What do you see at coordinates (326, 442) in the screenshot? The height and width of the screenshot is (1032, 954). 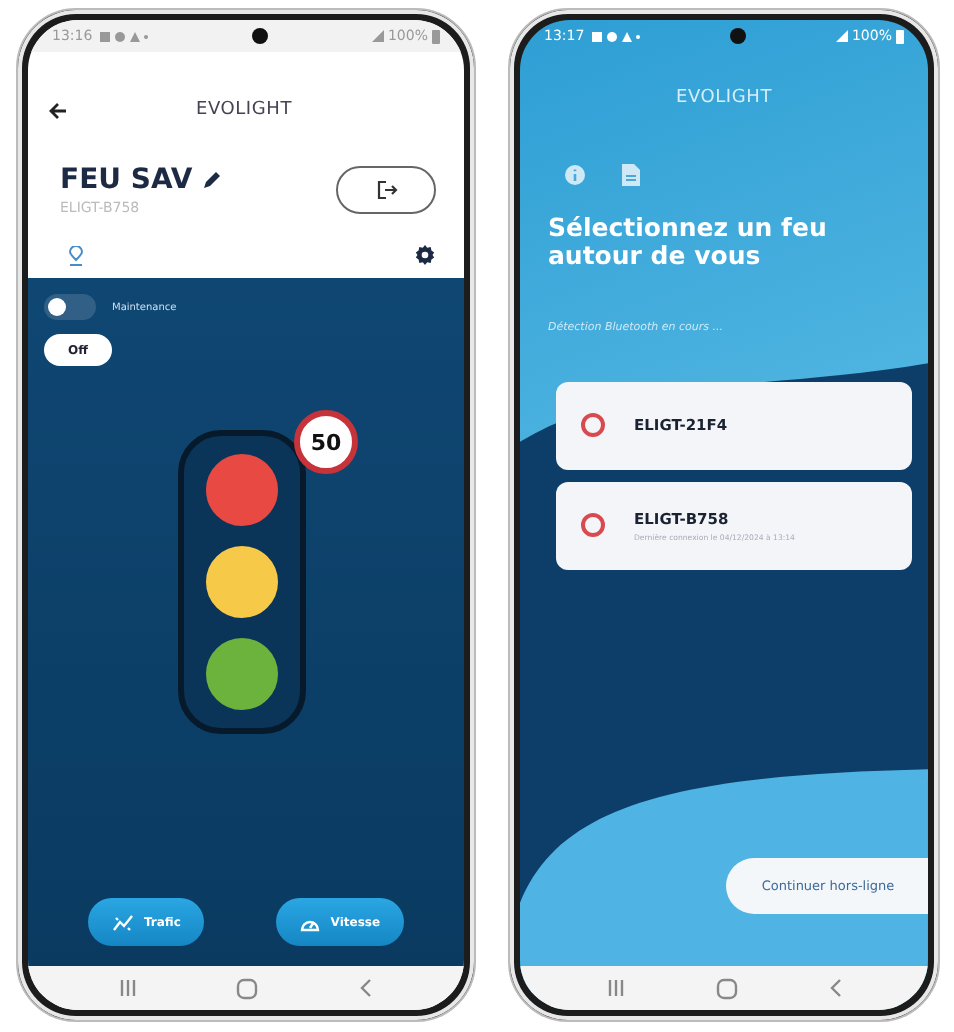 I see `speed-limit-sign: 50` at bounding box center [326, 442].